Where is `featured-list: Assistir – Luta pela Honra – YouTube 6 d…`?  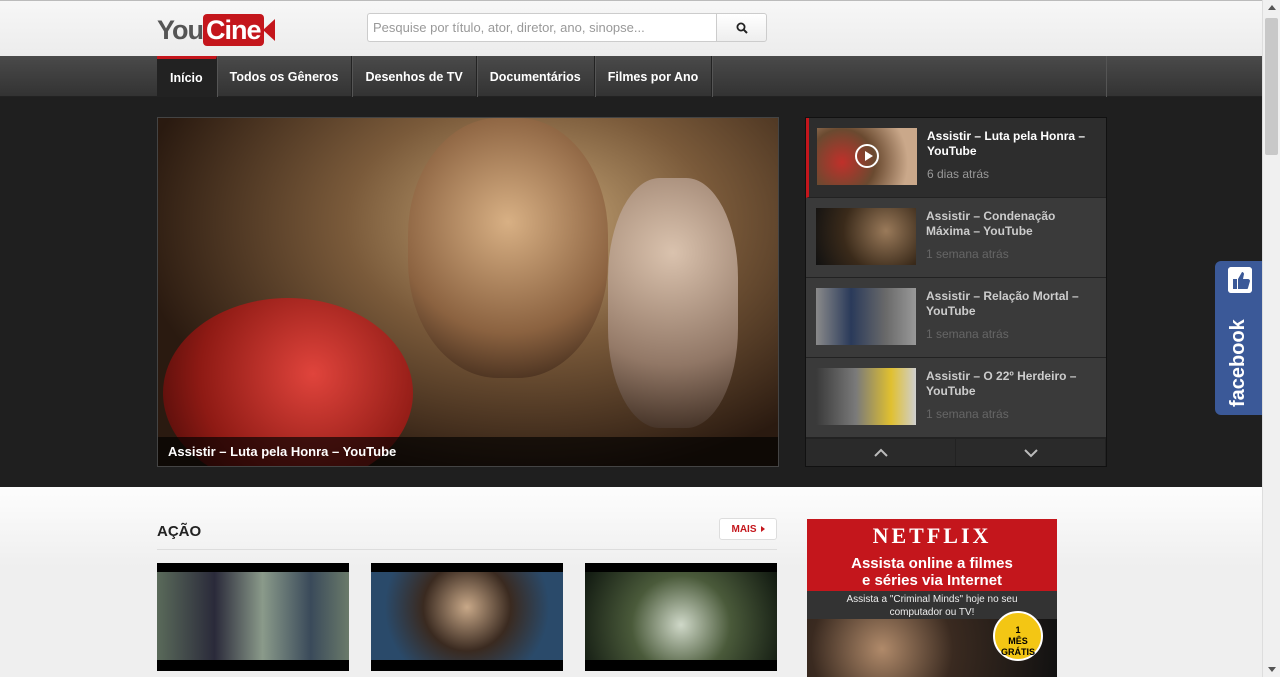 featured-list: Assistir – Luta pela Honra – YouTube 6 d… is located at coordinates (956, 292).